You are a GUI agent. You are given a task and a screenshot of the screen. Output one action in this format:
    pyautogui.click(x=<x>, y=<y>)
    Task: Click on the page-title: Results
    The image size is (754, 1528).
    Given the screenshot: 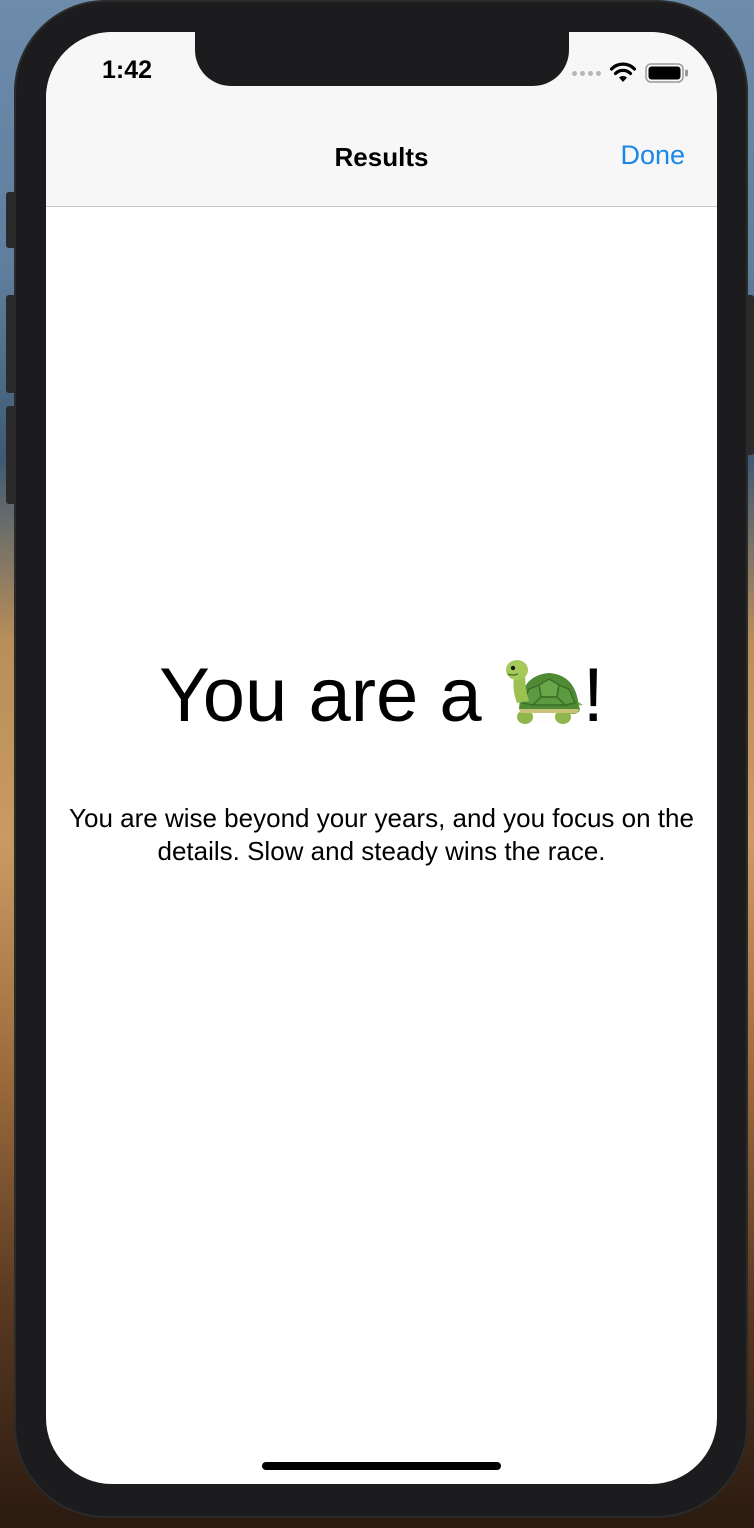 What is the action you would take?
    pyautogui.click(x=381, y=157)
    